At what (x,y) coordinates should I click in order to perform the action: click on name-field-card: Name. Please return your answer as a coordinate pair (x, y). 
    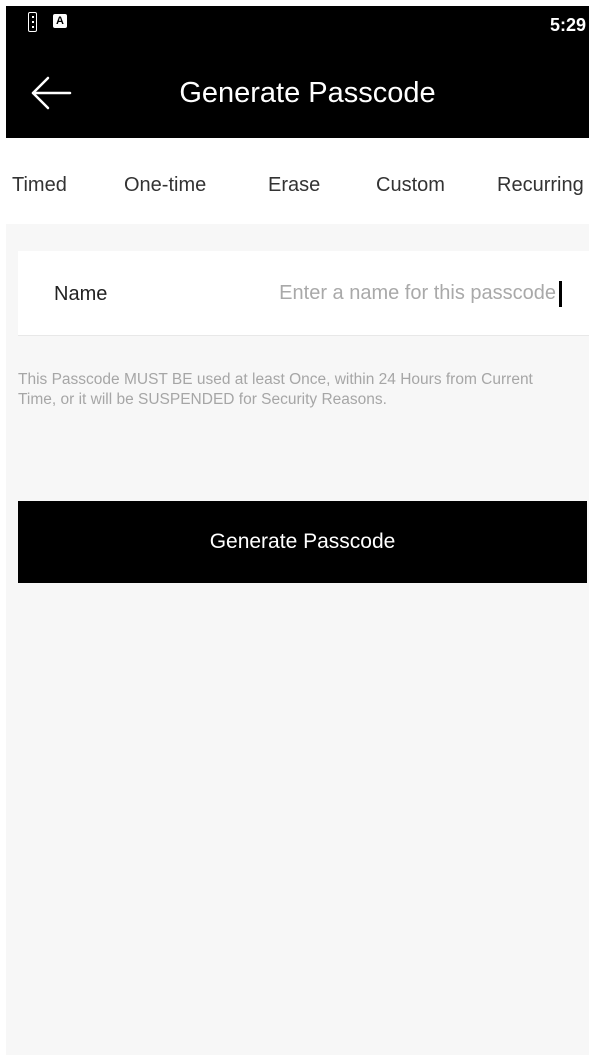
    Looking at the image, I should click on (303, 293).